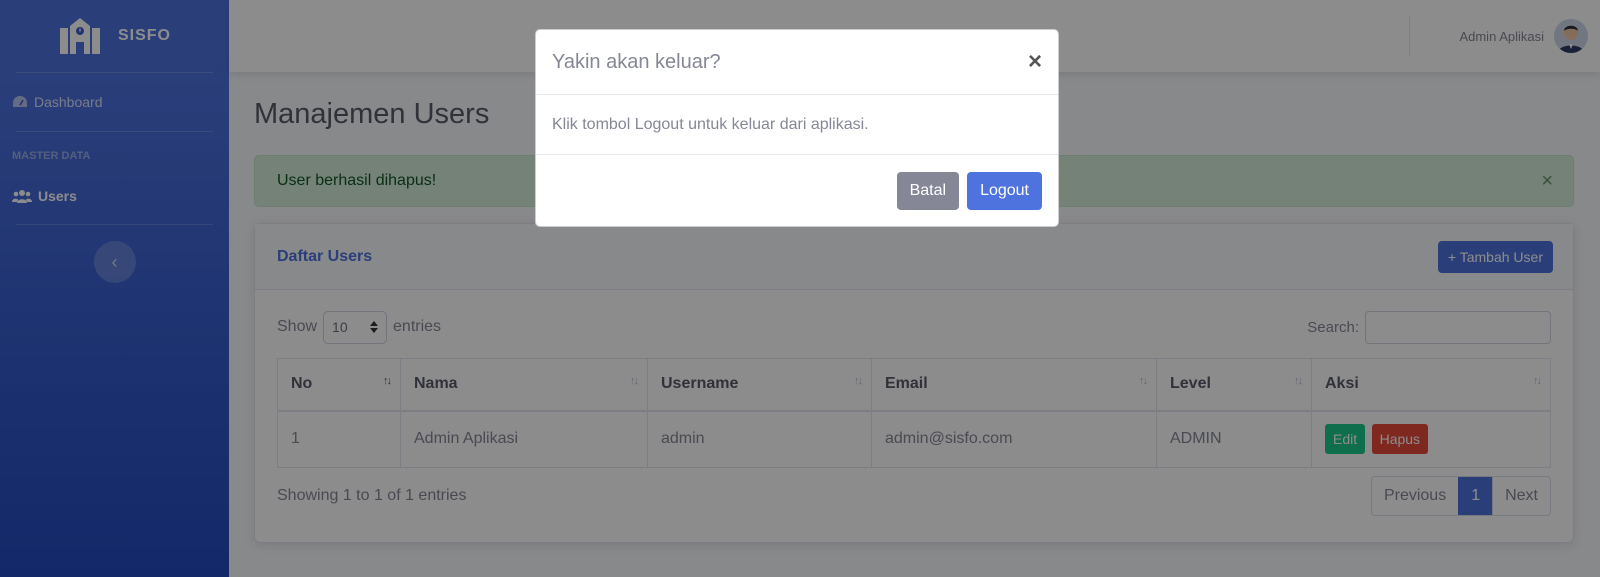 The height and width of the screenshot is (577, 1600). Describe the element at coordinates (928, 191) in the screenshot. I see `cancel-button: Batal` at that location.